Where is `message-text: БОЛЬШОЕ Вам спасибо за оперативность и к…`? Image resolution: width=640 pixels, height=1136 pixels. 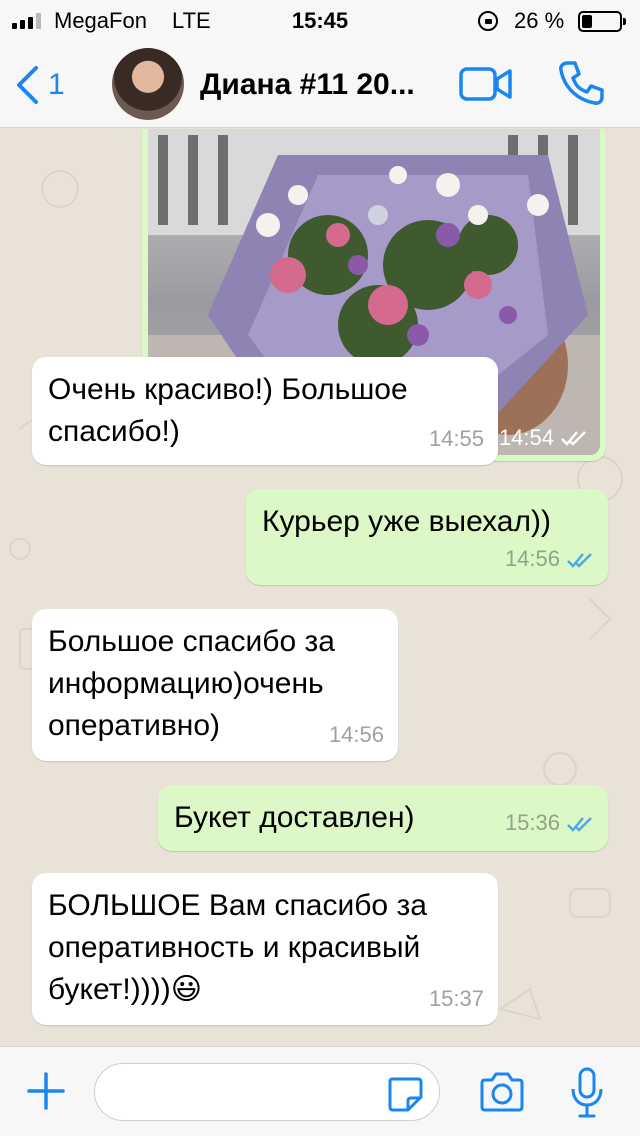
message-text: БОЛЬШОЕ Вам спасибо за оперативность и к… is located at coordinates (237, 947).